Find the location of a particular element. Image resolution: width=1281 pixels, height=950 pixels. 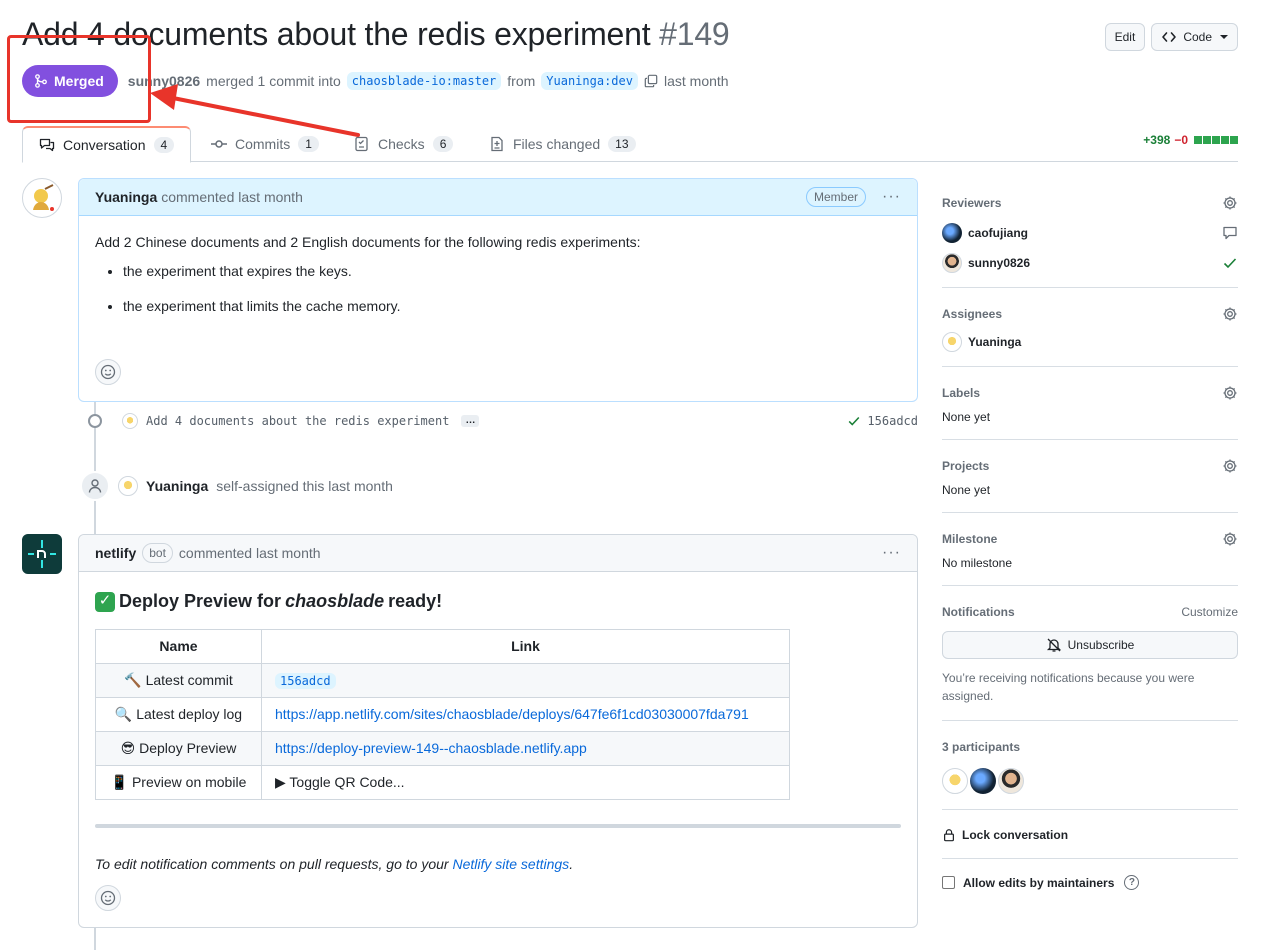

head-branch: Yuaninga:dev is located at coordinates (589, 81).